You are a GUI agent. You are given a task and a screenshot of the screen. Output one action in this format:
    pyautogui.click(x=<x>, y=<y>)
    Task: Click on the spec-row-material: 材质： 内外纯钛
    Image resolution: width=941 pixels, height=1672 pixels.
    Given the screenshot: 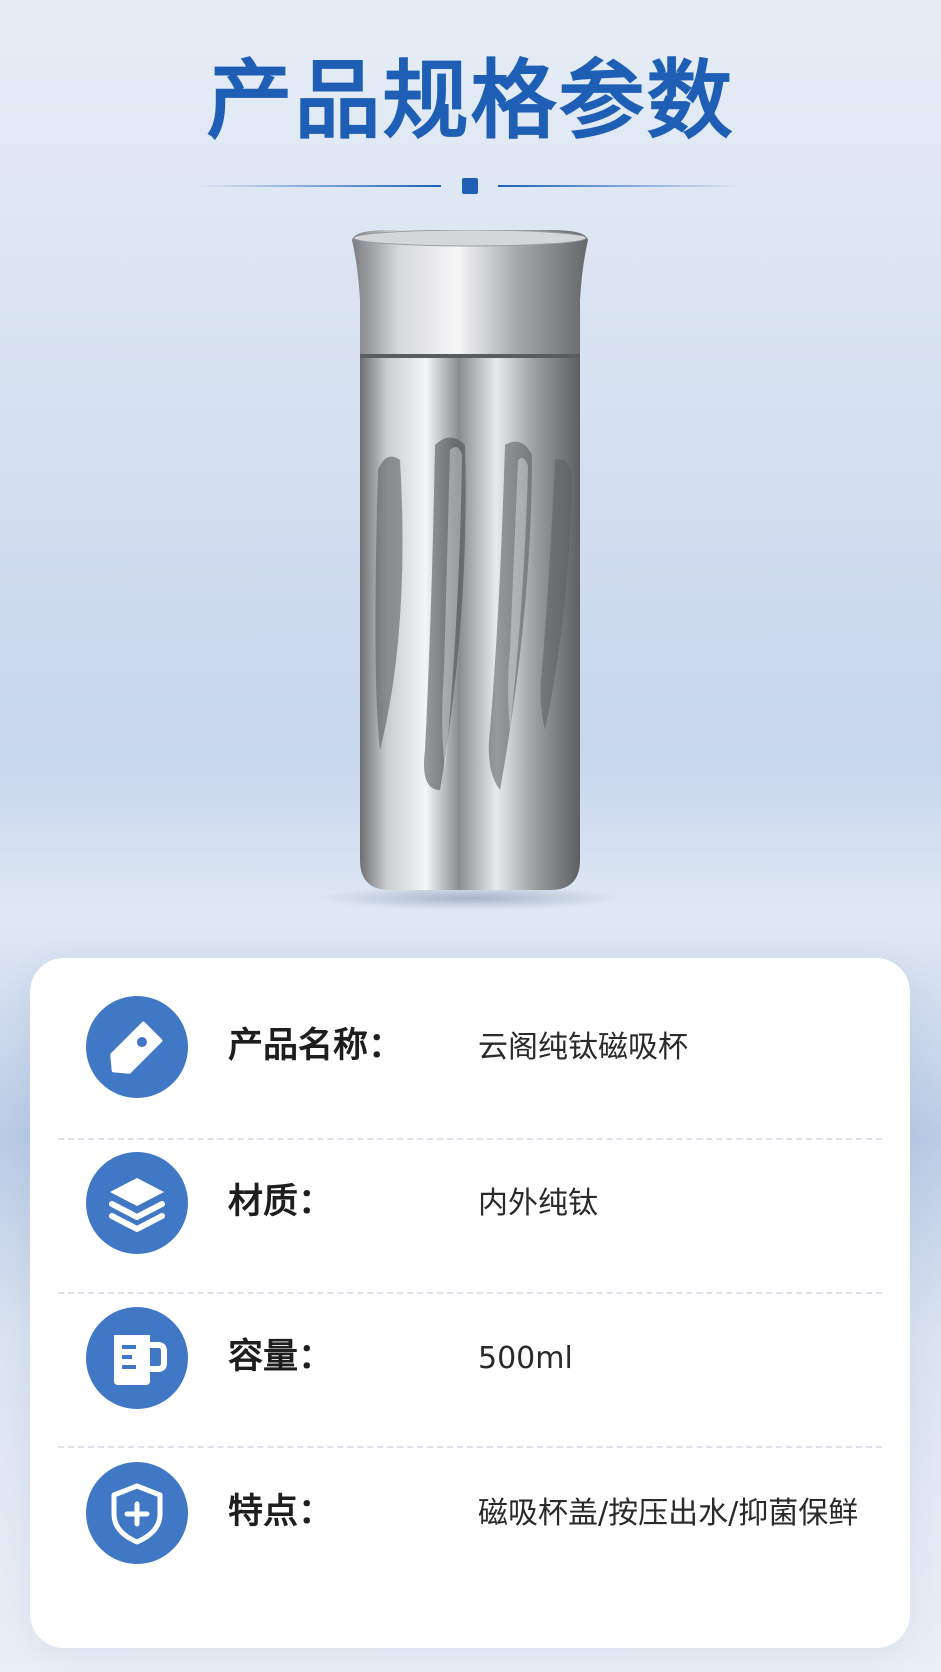 What is the action you would take?
    pyautogui.click(x=470, y=1203)
    